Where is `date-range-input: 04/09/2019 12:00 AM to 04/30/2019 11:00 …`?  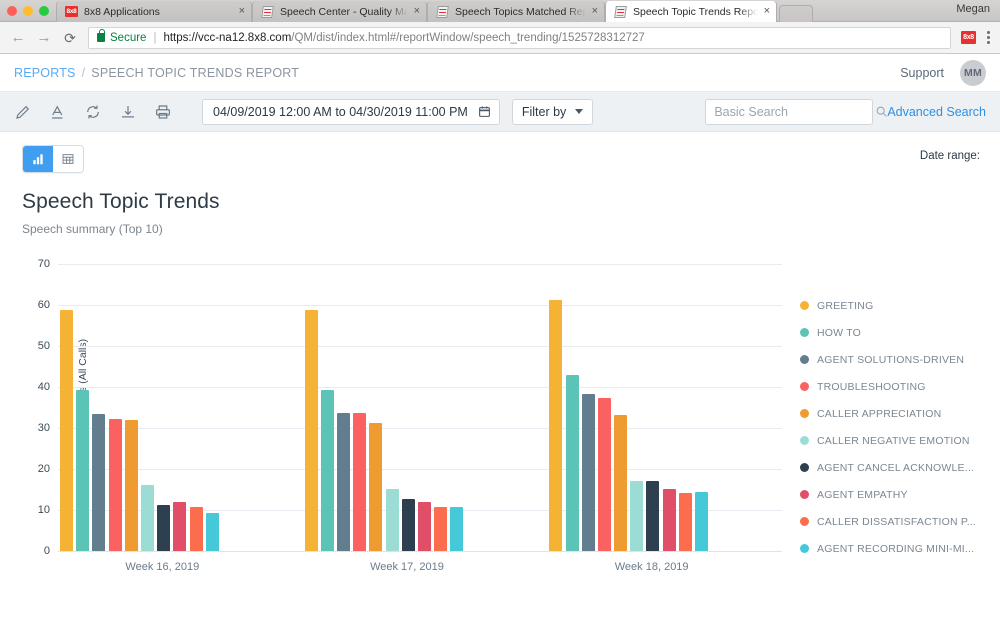 date-range-input: 04/09/2019 12:00 AM to 04/30/2019 11:00 … is located at coordinates (351, 111).